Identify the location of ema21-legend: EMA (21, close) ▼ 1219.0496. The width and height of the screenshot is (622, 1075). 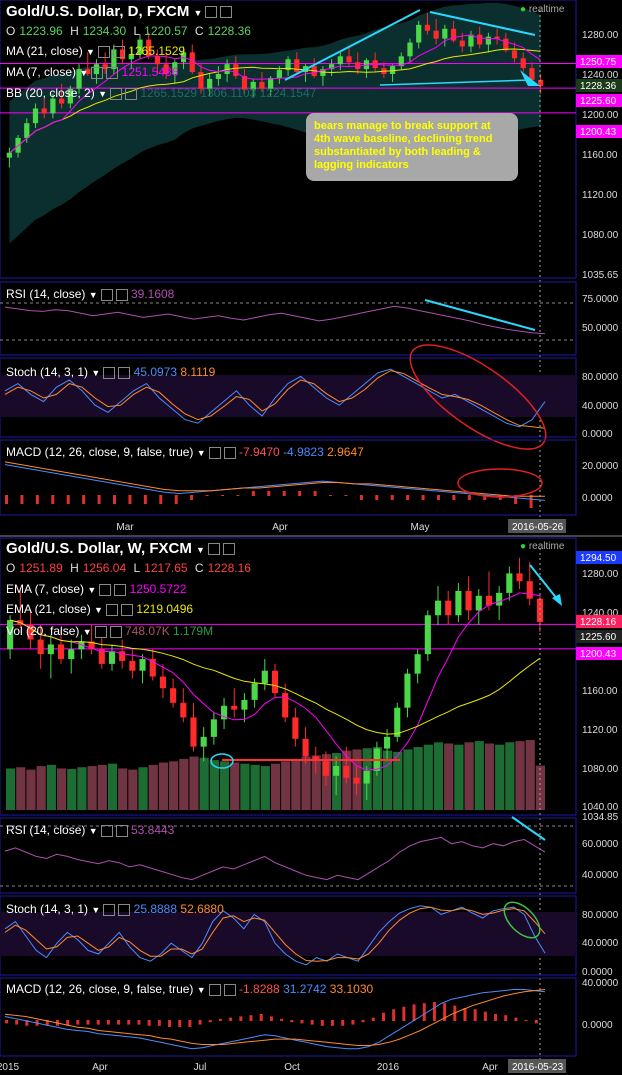
(99, 609).